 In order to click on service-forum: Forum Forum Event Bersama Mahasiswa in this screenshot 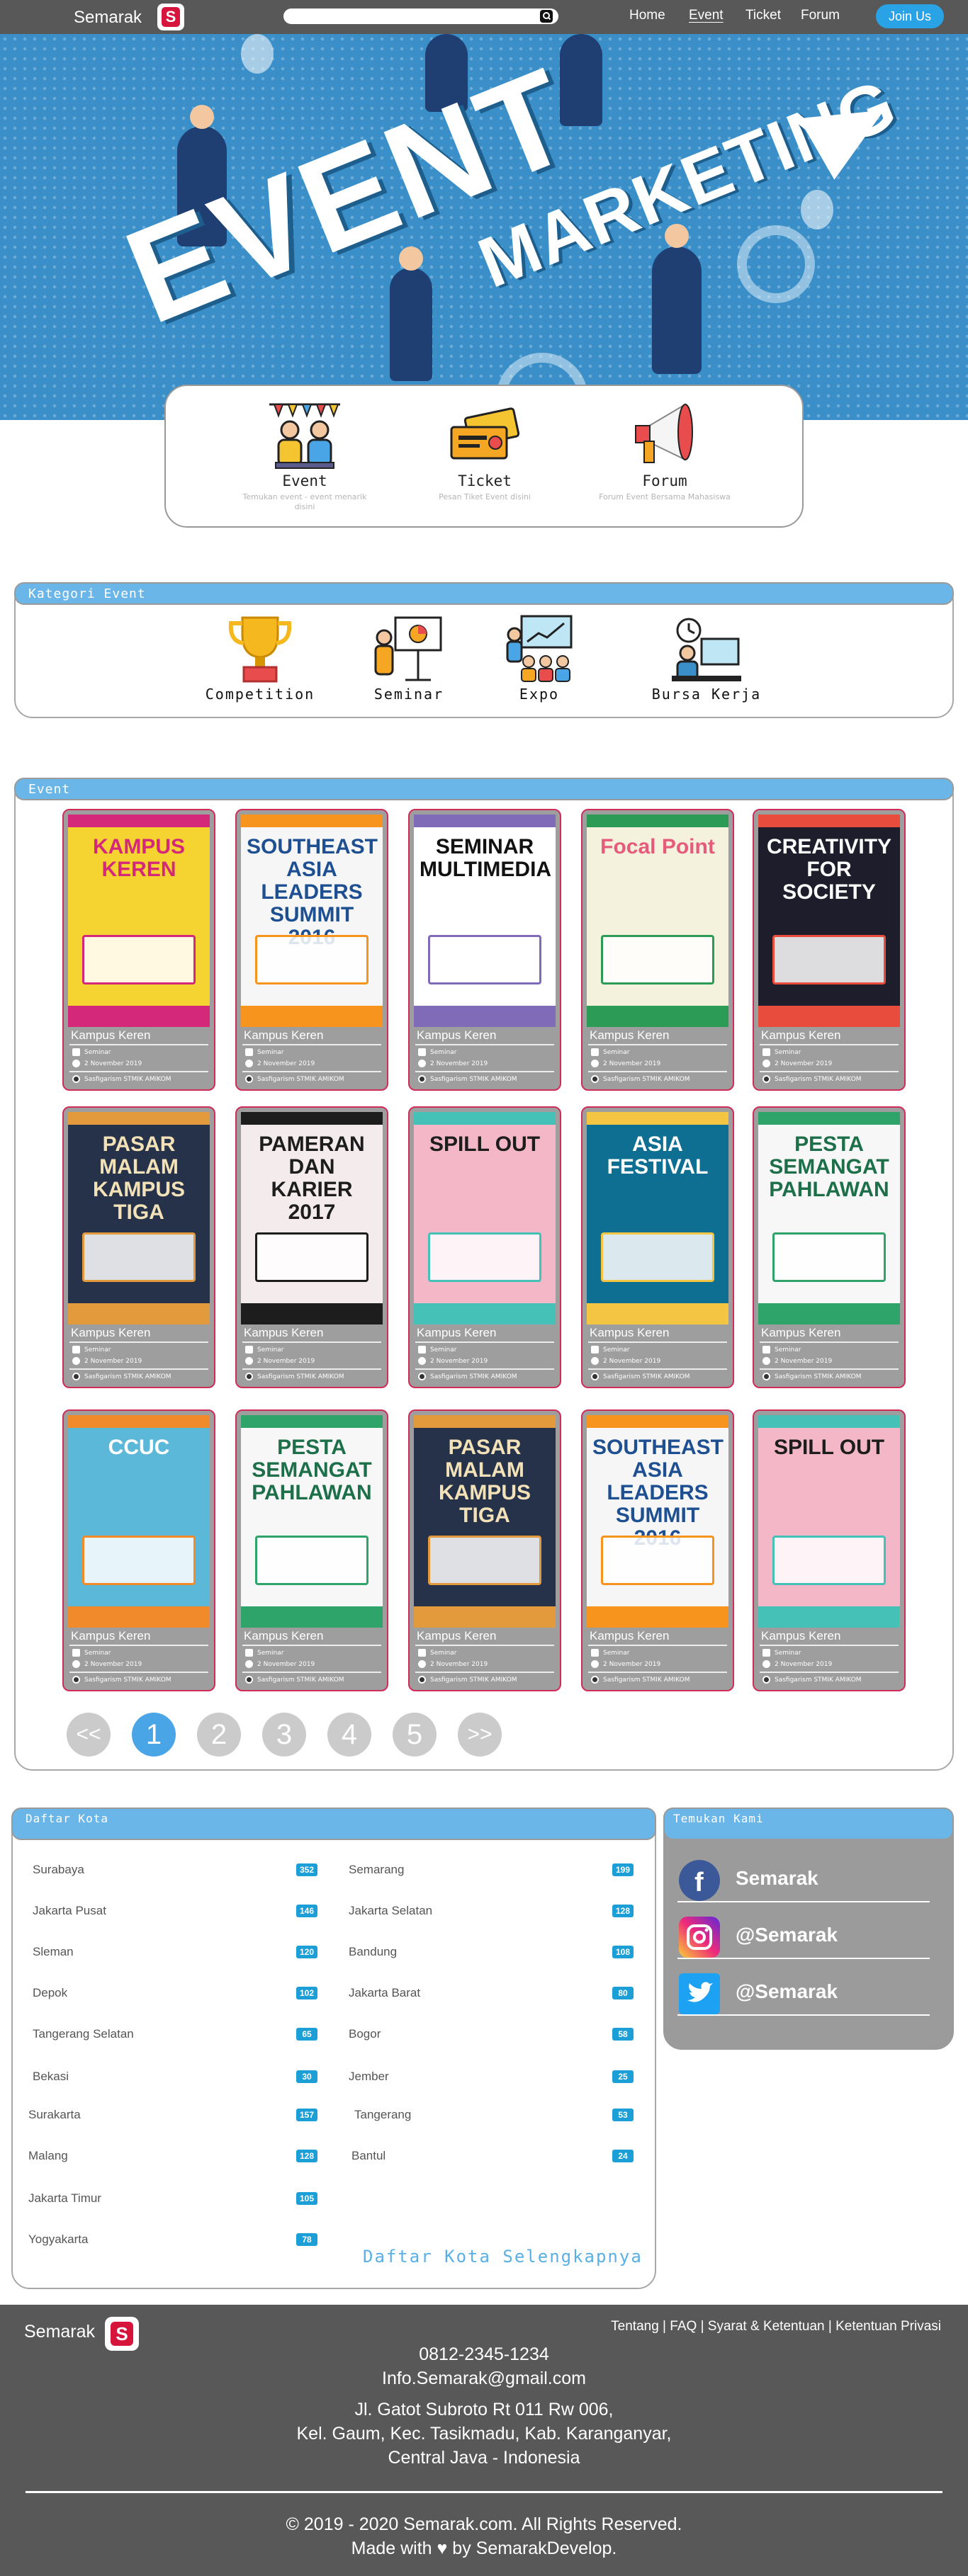, I will do `click(665, 451)`.